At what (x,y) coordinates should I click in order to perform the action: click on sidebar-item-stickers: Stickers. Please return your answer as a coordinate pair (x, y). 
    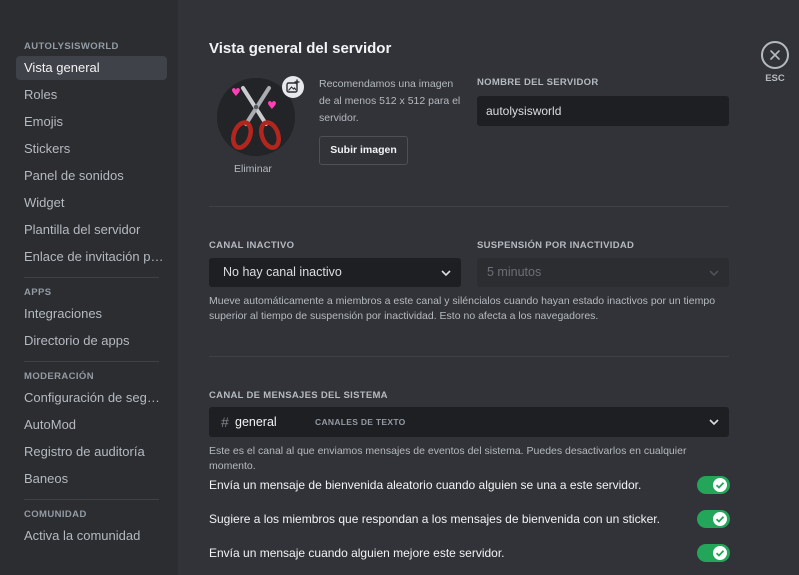
    Looking at the image, I should click on (91, 149).